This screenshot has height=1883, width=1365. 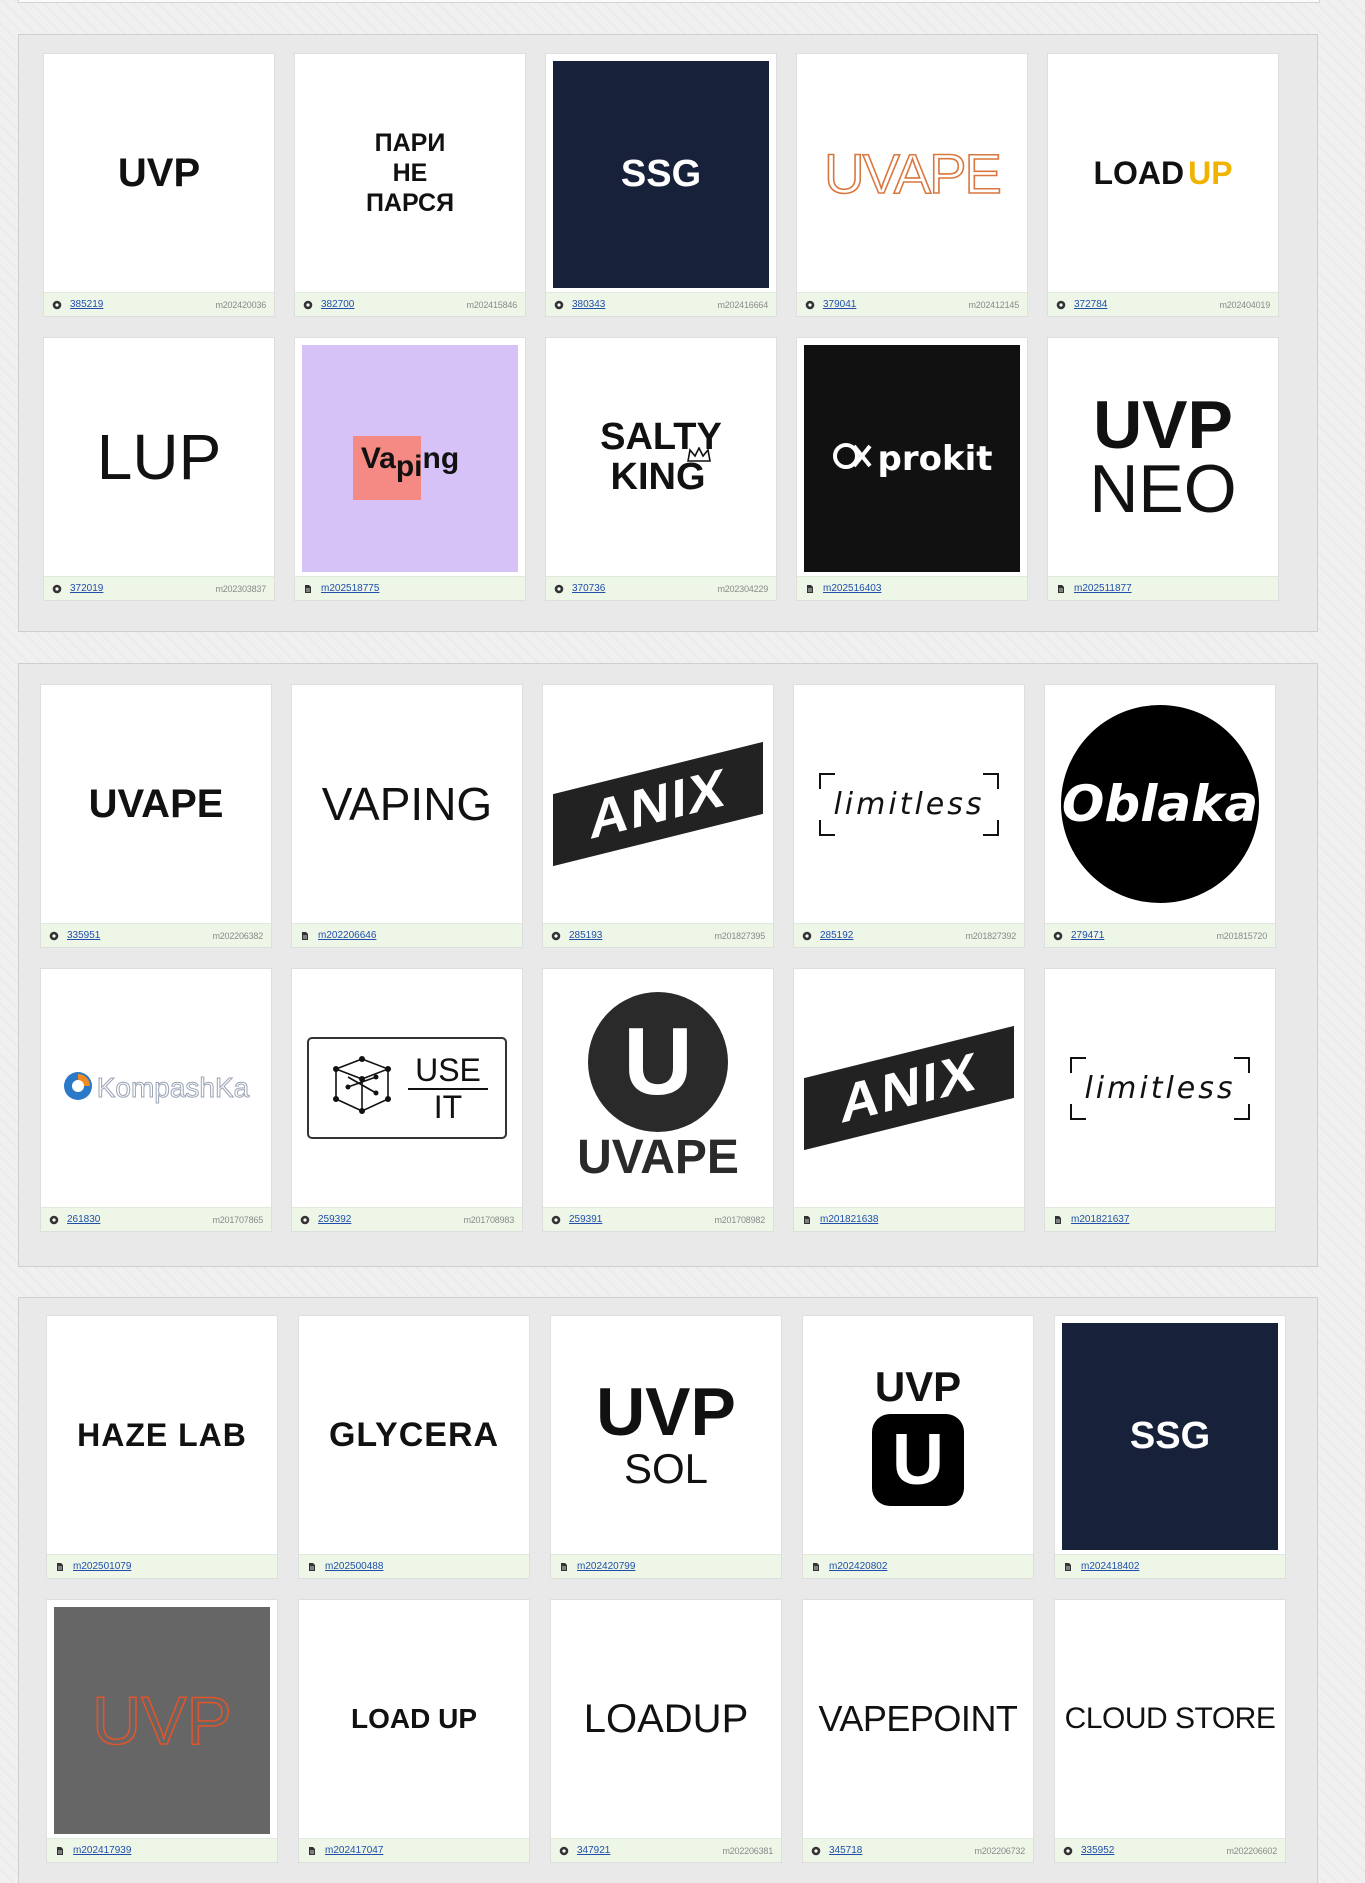 I want to click on trademark-logo: LUP, so click(x=159, y=457).